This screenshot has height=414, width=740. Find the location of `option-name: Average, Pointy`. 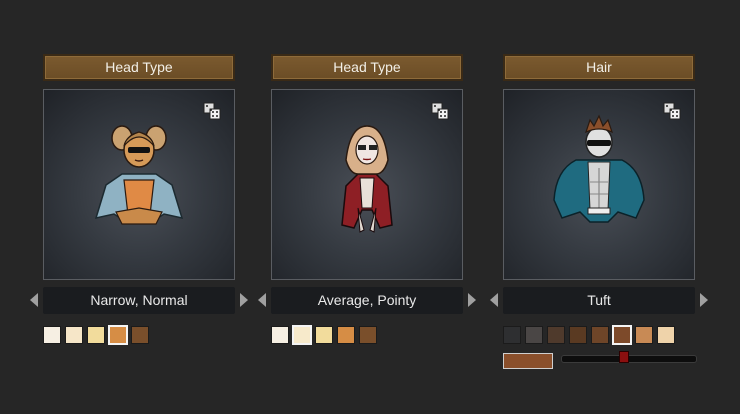

option-name: Average, Pointy is located at coordinates (367, 300).